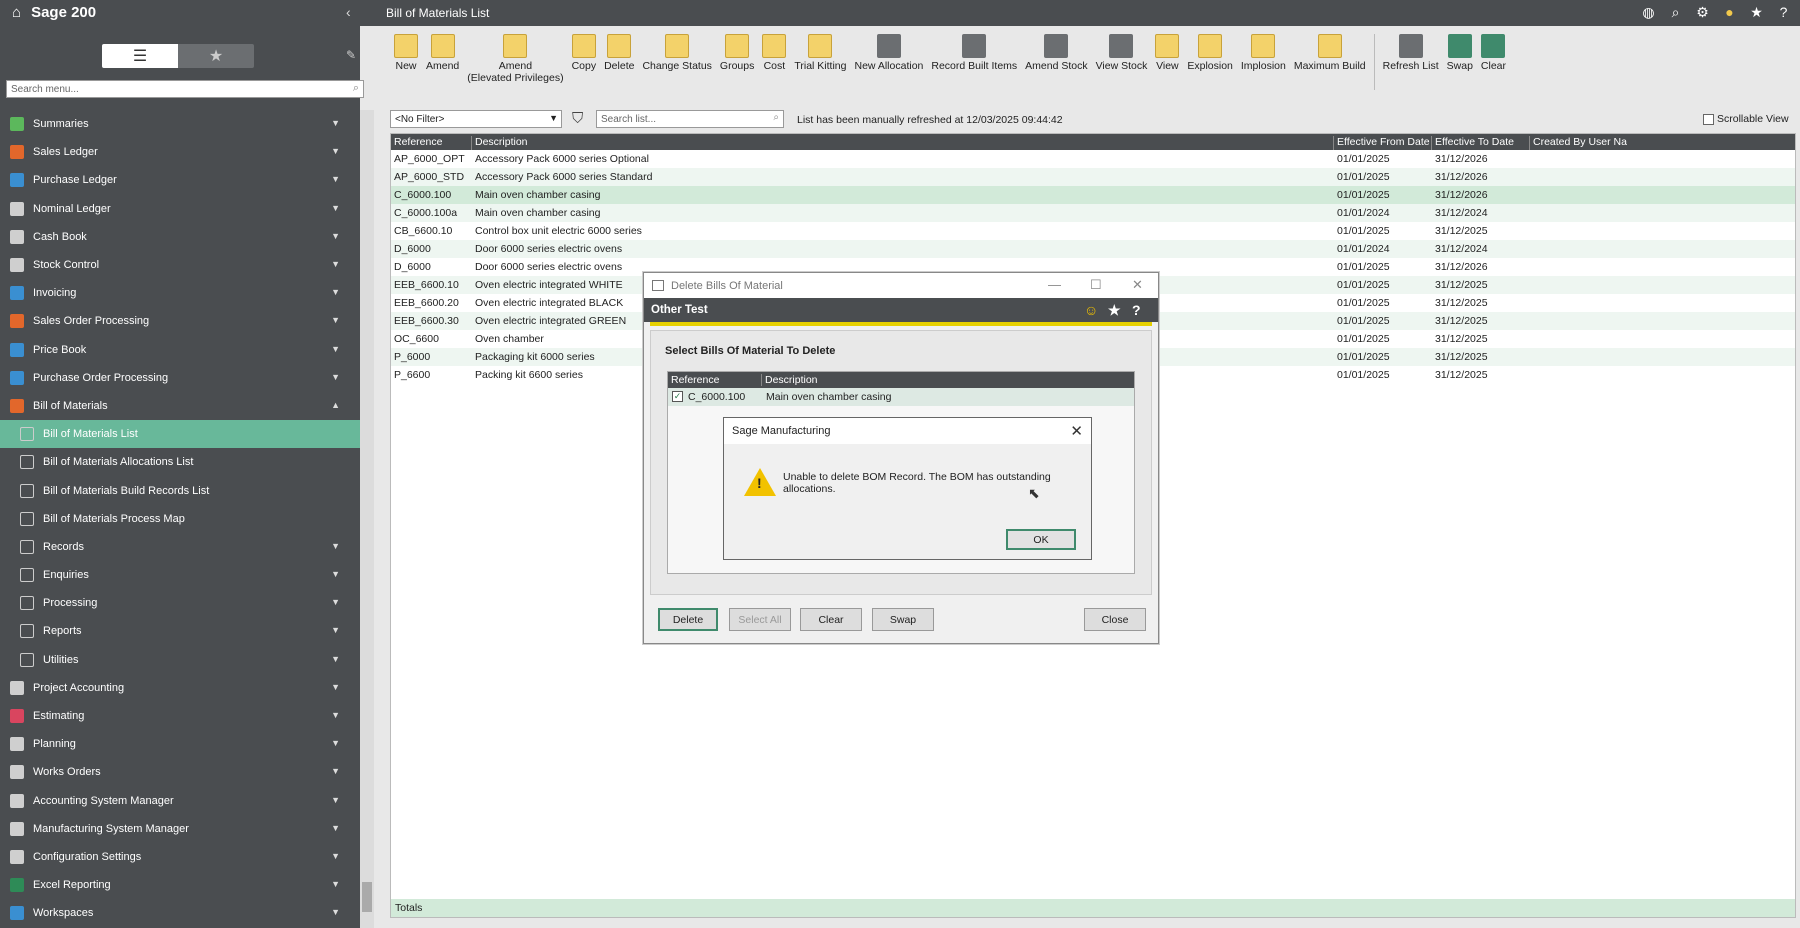  Describe the element at coordinates (180, 519) in the screenshot. I see `sidebar-item-bill-of-materials-process-map: Bill of Materials Process Map` at that location.